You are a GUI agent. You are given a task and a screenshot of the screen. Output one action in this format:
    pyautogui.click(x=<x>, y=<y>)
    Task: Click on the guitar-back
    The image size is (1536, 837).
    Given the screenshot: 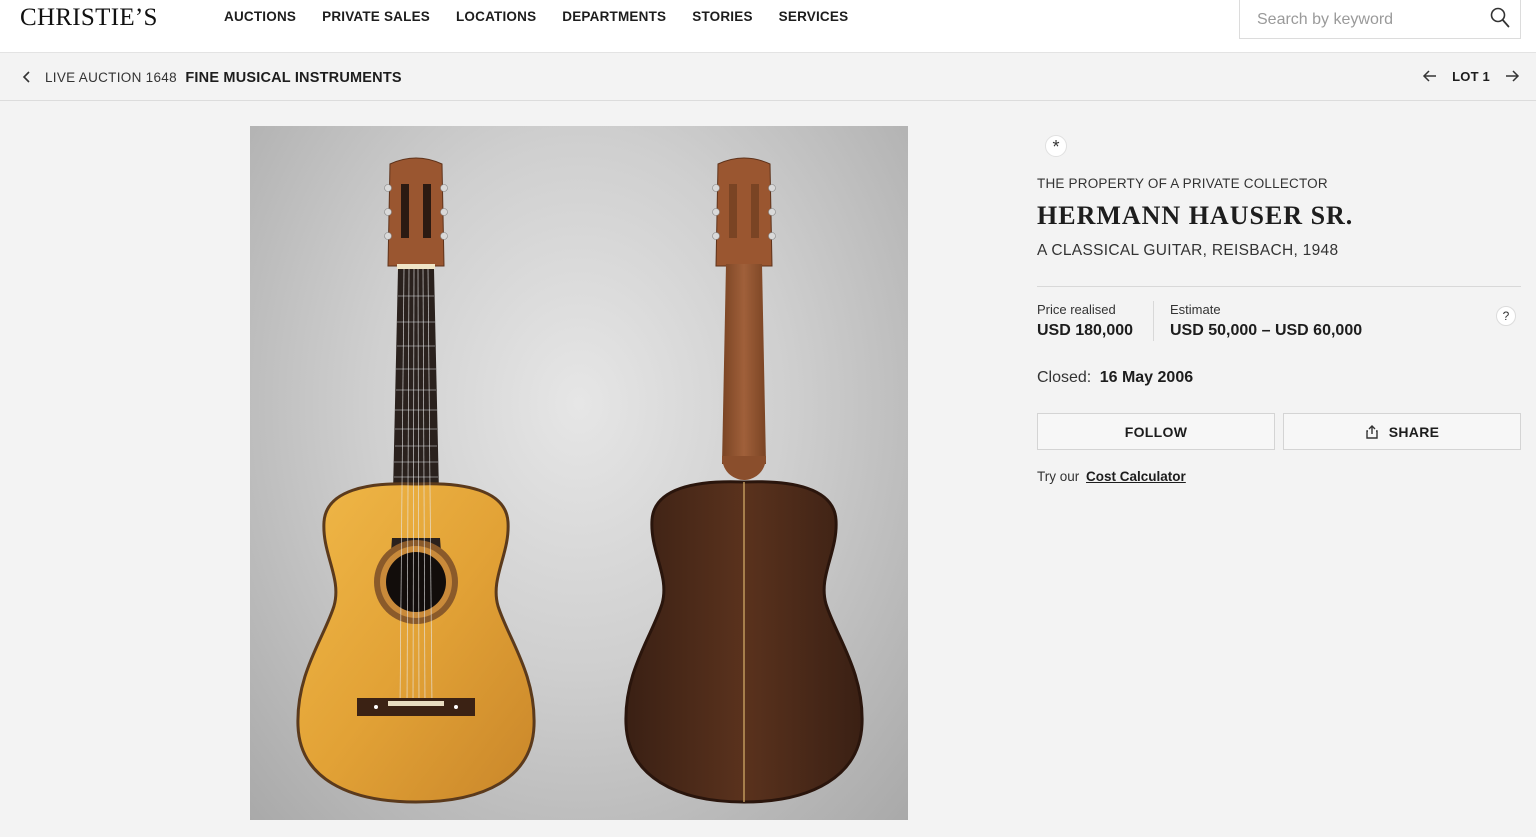 What is the action you would take?
    pyautogui.click(x=744, y=480)
    